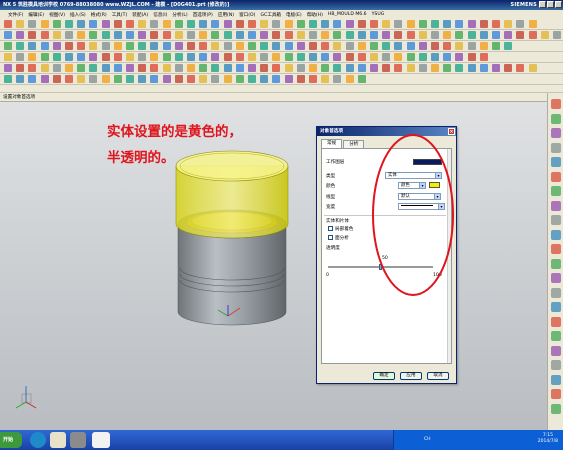 The width and height of the screenshot is (563, 450). I want to click on language-indicator: CH, so click(427, 439).